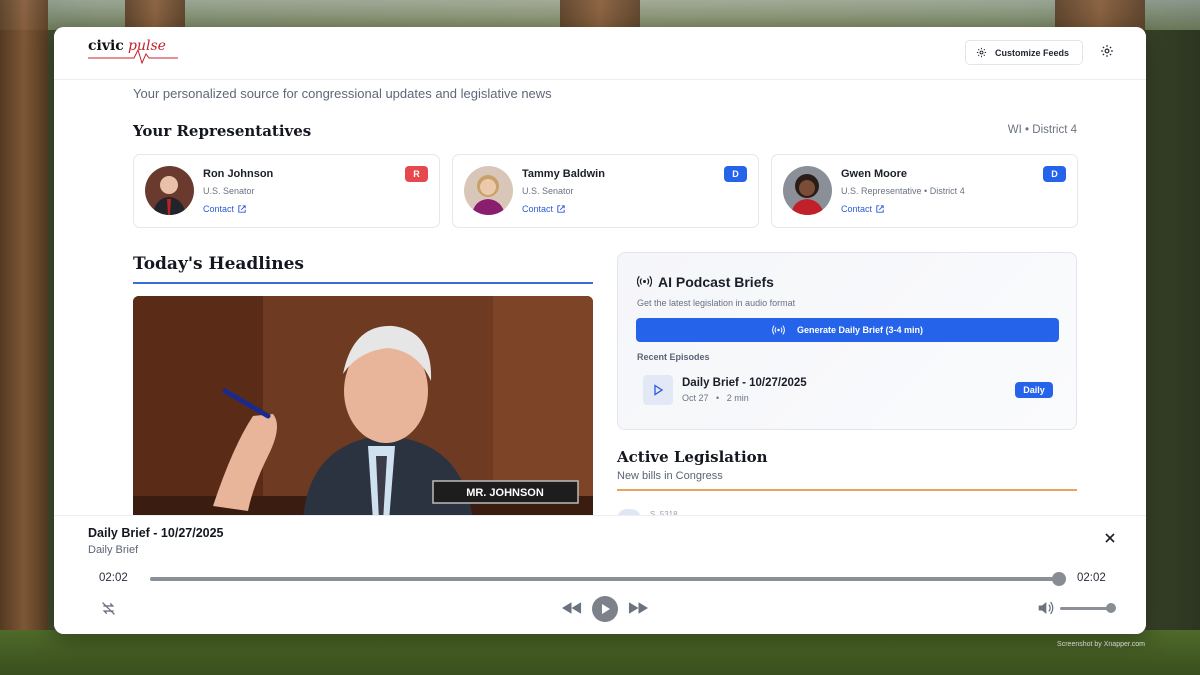  I want to click on top-bar: civic pulse Customize Feeds, so click(600, 53).